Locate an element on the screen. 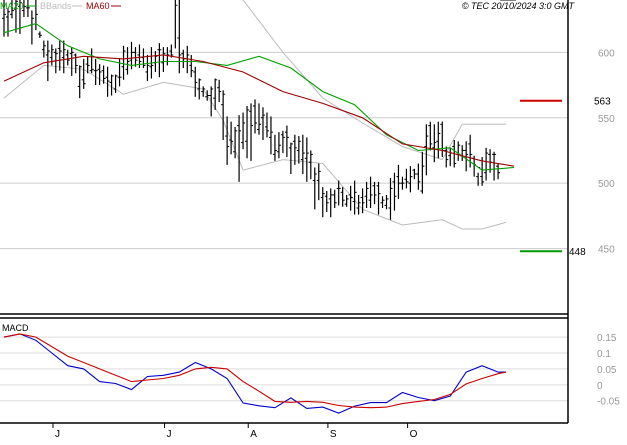 The height and width of the screenshot is (445, 627). price-tick-label: 500 is located at coordinates (606, 184).